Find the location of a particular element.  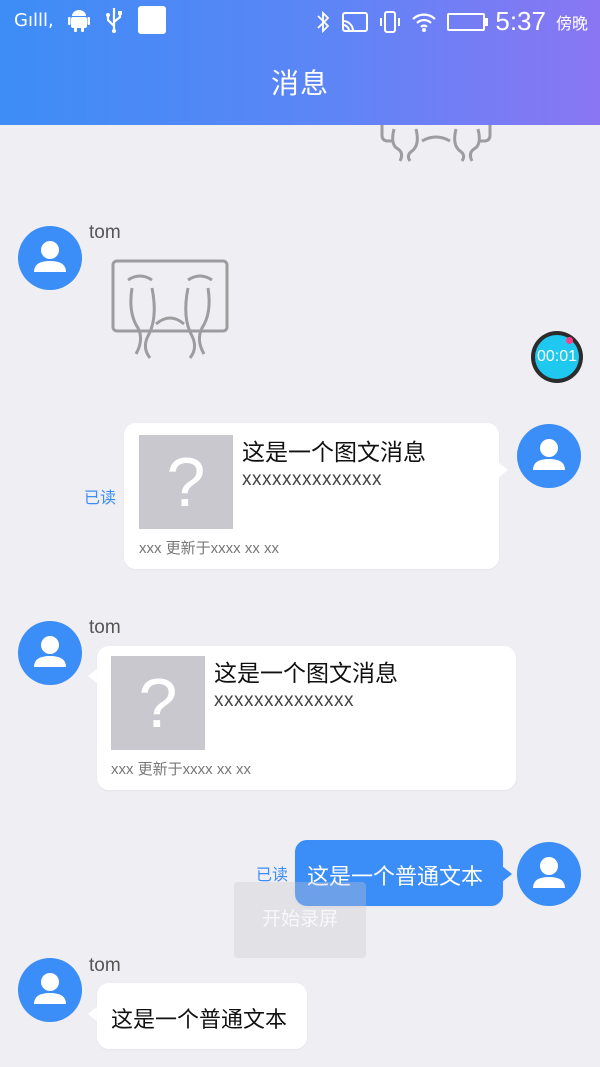

status-left: Gılll, is located at coordinates (90, 20).